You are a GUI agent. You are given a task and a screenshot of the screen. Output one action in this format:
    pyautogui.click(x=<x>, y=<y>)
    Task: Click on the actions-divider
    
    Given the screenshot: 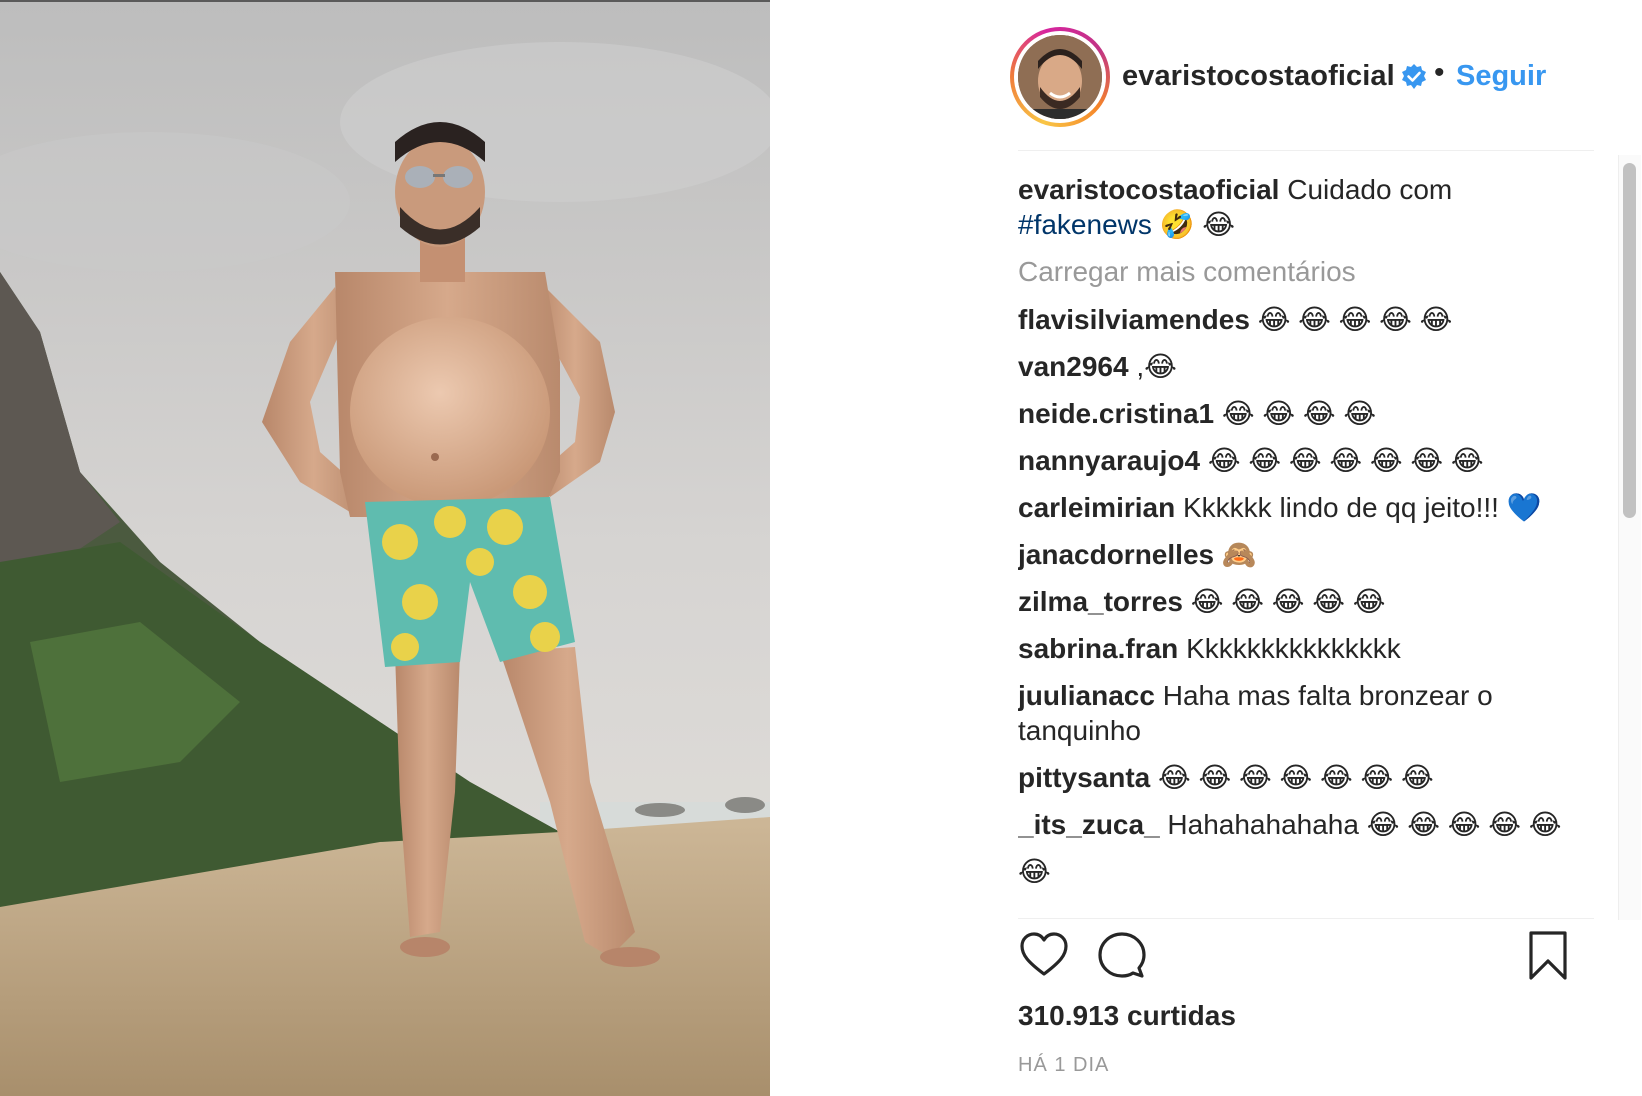 What is the action you would take?
    pyautogui.click(x=1306, y=918)
    